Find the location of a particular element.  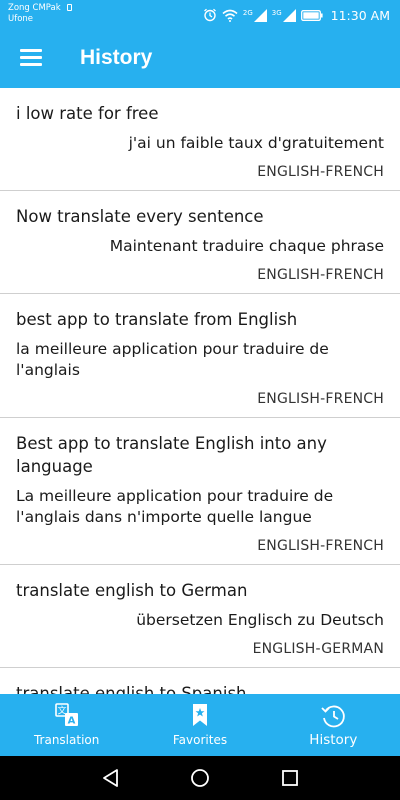

tab-label-history: History is located at coordinates (333, 740).